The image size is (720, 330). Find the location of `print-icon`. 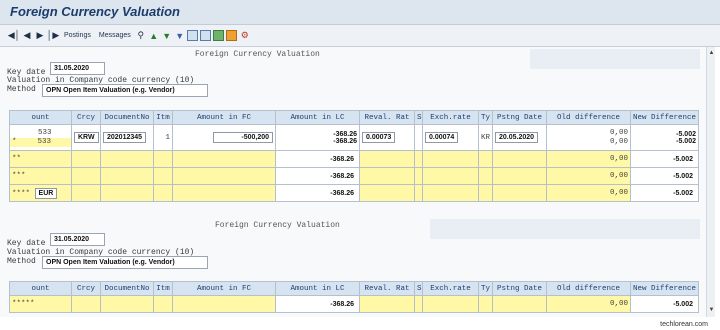

print-icon is located at coordinates (205, 35).